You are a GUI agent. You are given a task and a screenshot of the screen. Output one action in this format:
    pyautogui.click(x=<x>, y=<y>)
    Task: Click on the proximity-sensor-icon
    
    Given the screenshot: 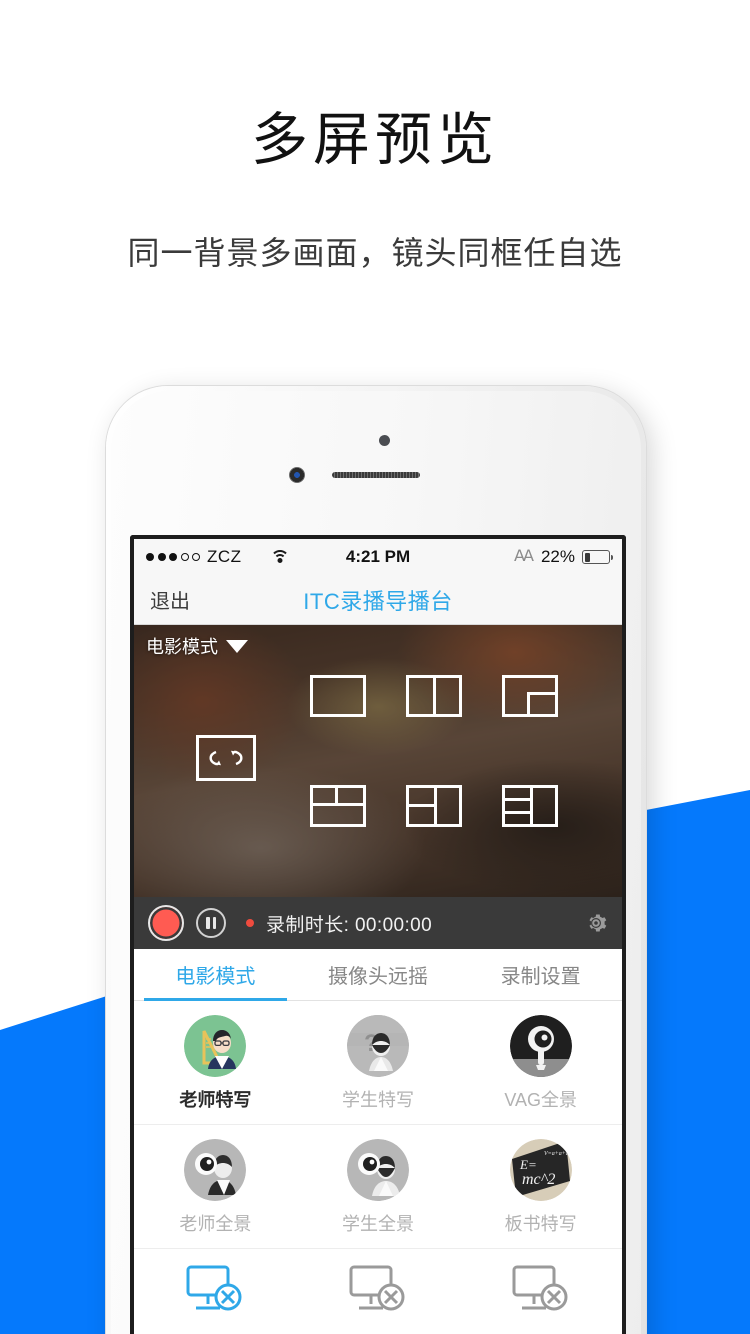 What is the action you would take?
    pyautogui.click(x=384, y=440)
    